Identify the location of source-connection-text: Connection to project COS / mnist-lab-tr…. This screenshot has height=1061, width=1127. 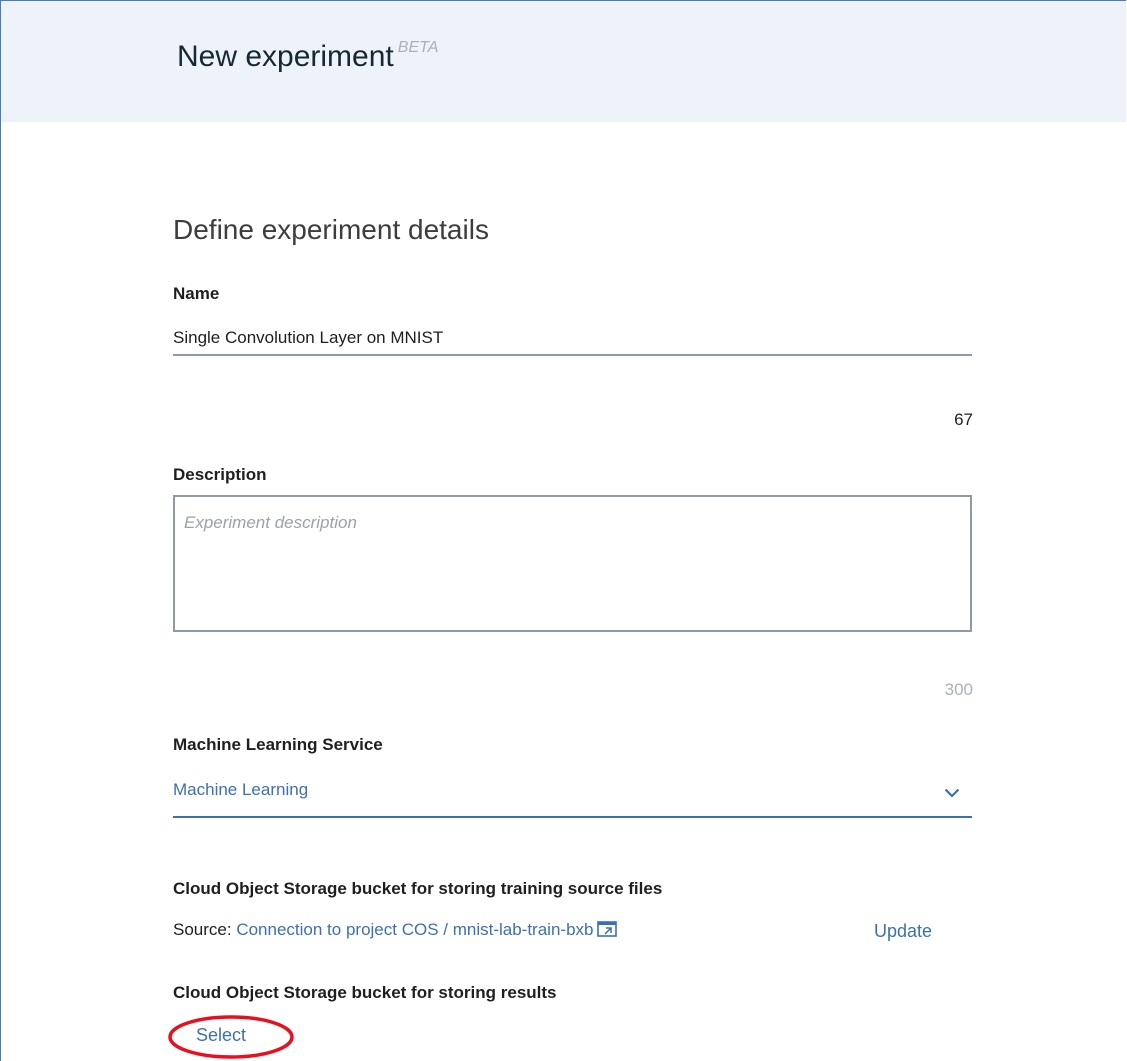
(415, 929).